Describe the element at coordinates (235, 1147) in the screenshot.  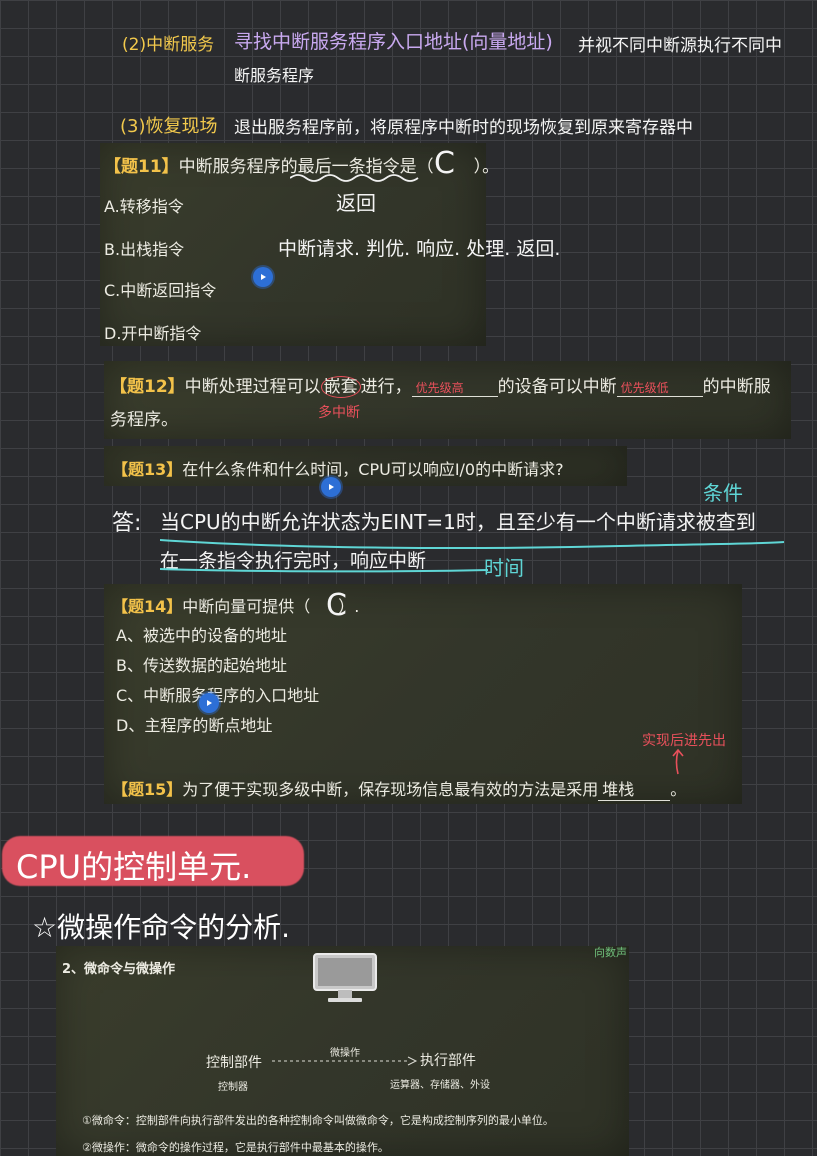
I see `slide-definition-2: ②微操作：微命令的操作过程，它是执行部件中最基本的操作。` at that location.